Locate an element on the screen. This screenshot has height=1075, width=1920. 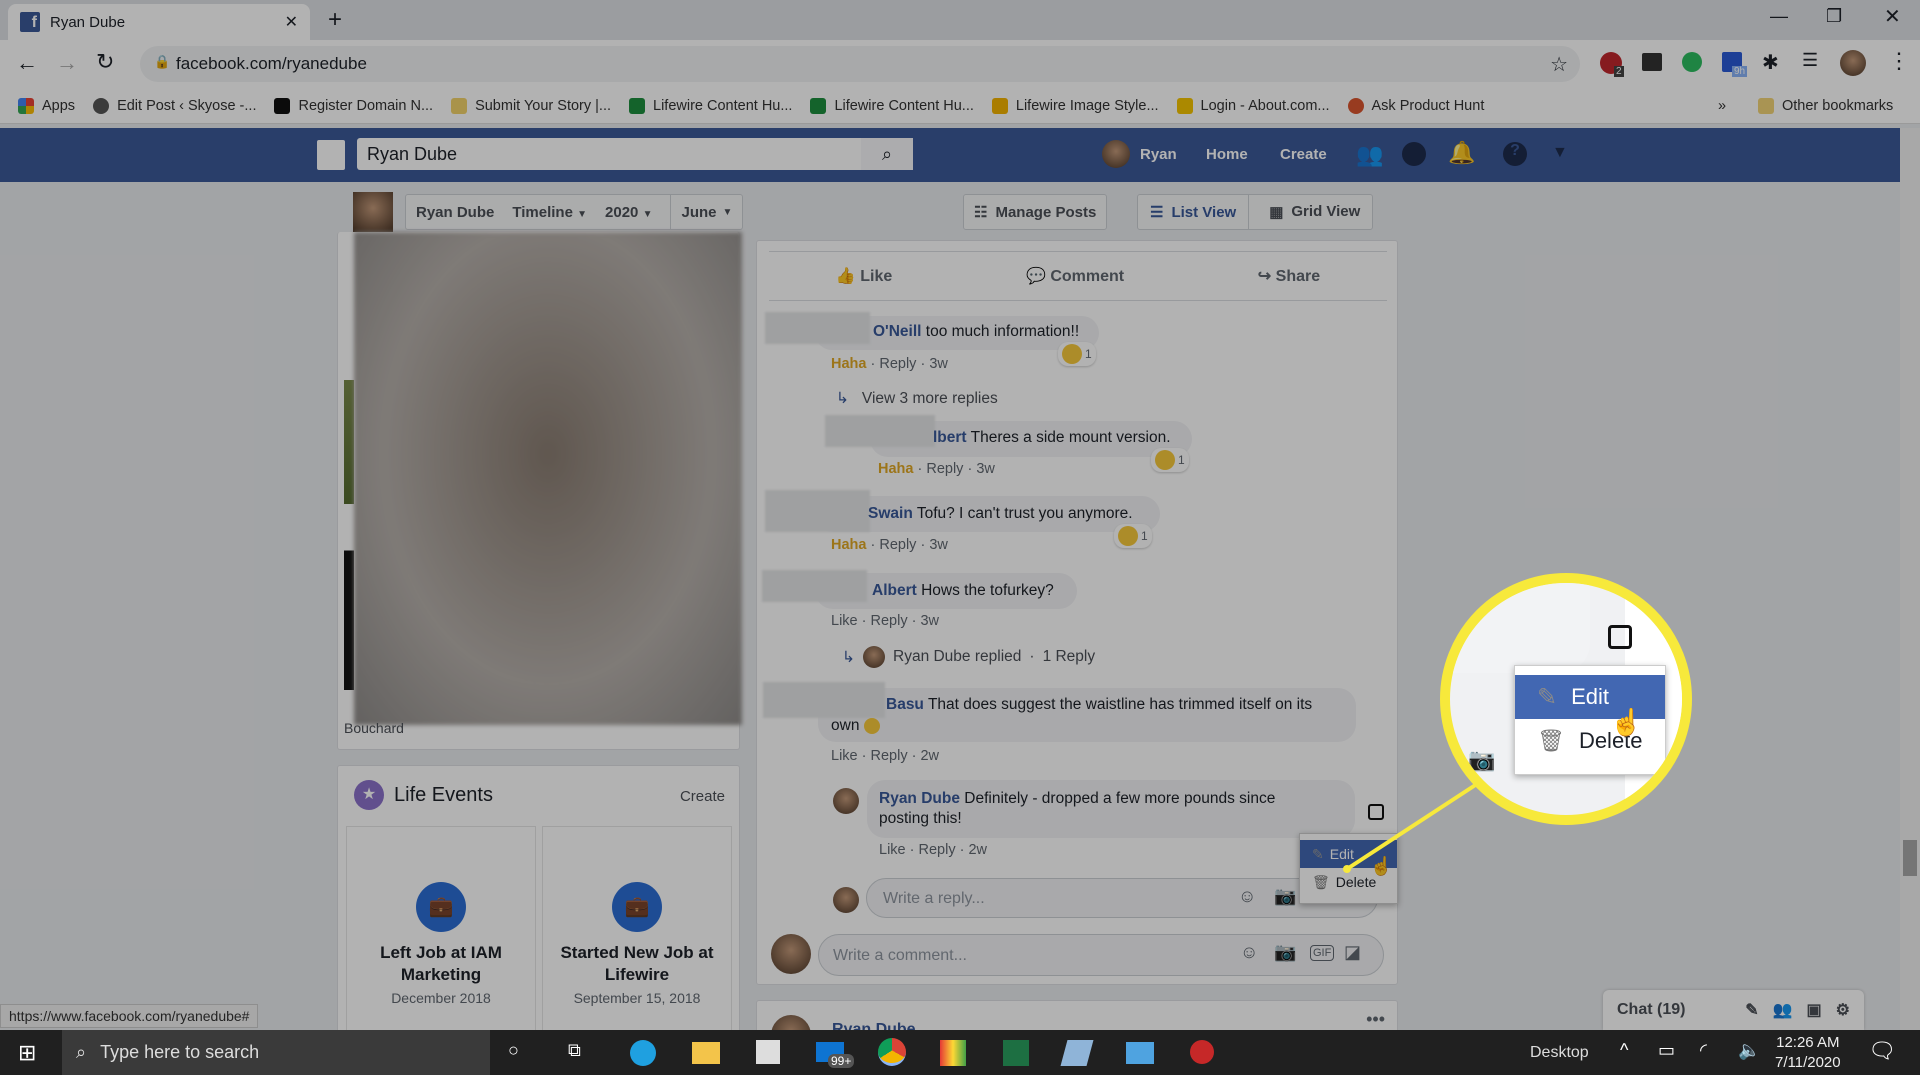
magnified-delete: 🗑 Delete is located at coordinates (1590, 741).